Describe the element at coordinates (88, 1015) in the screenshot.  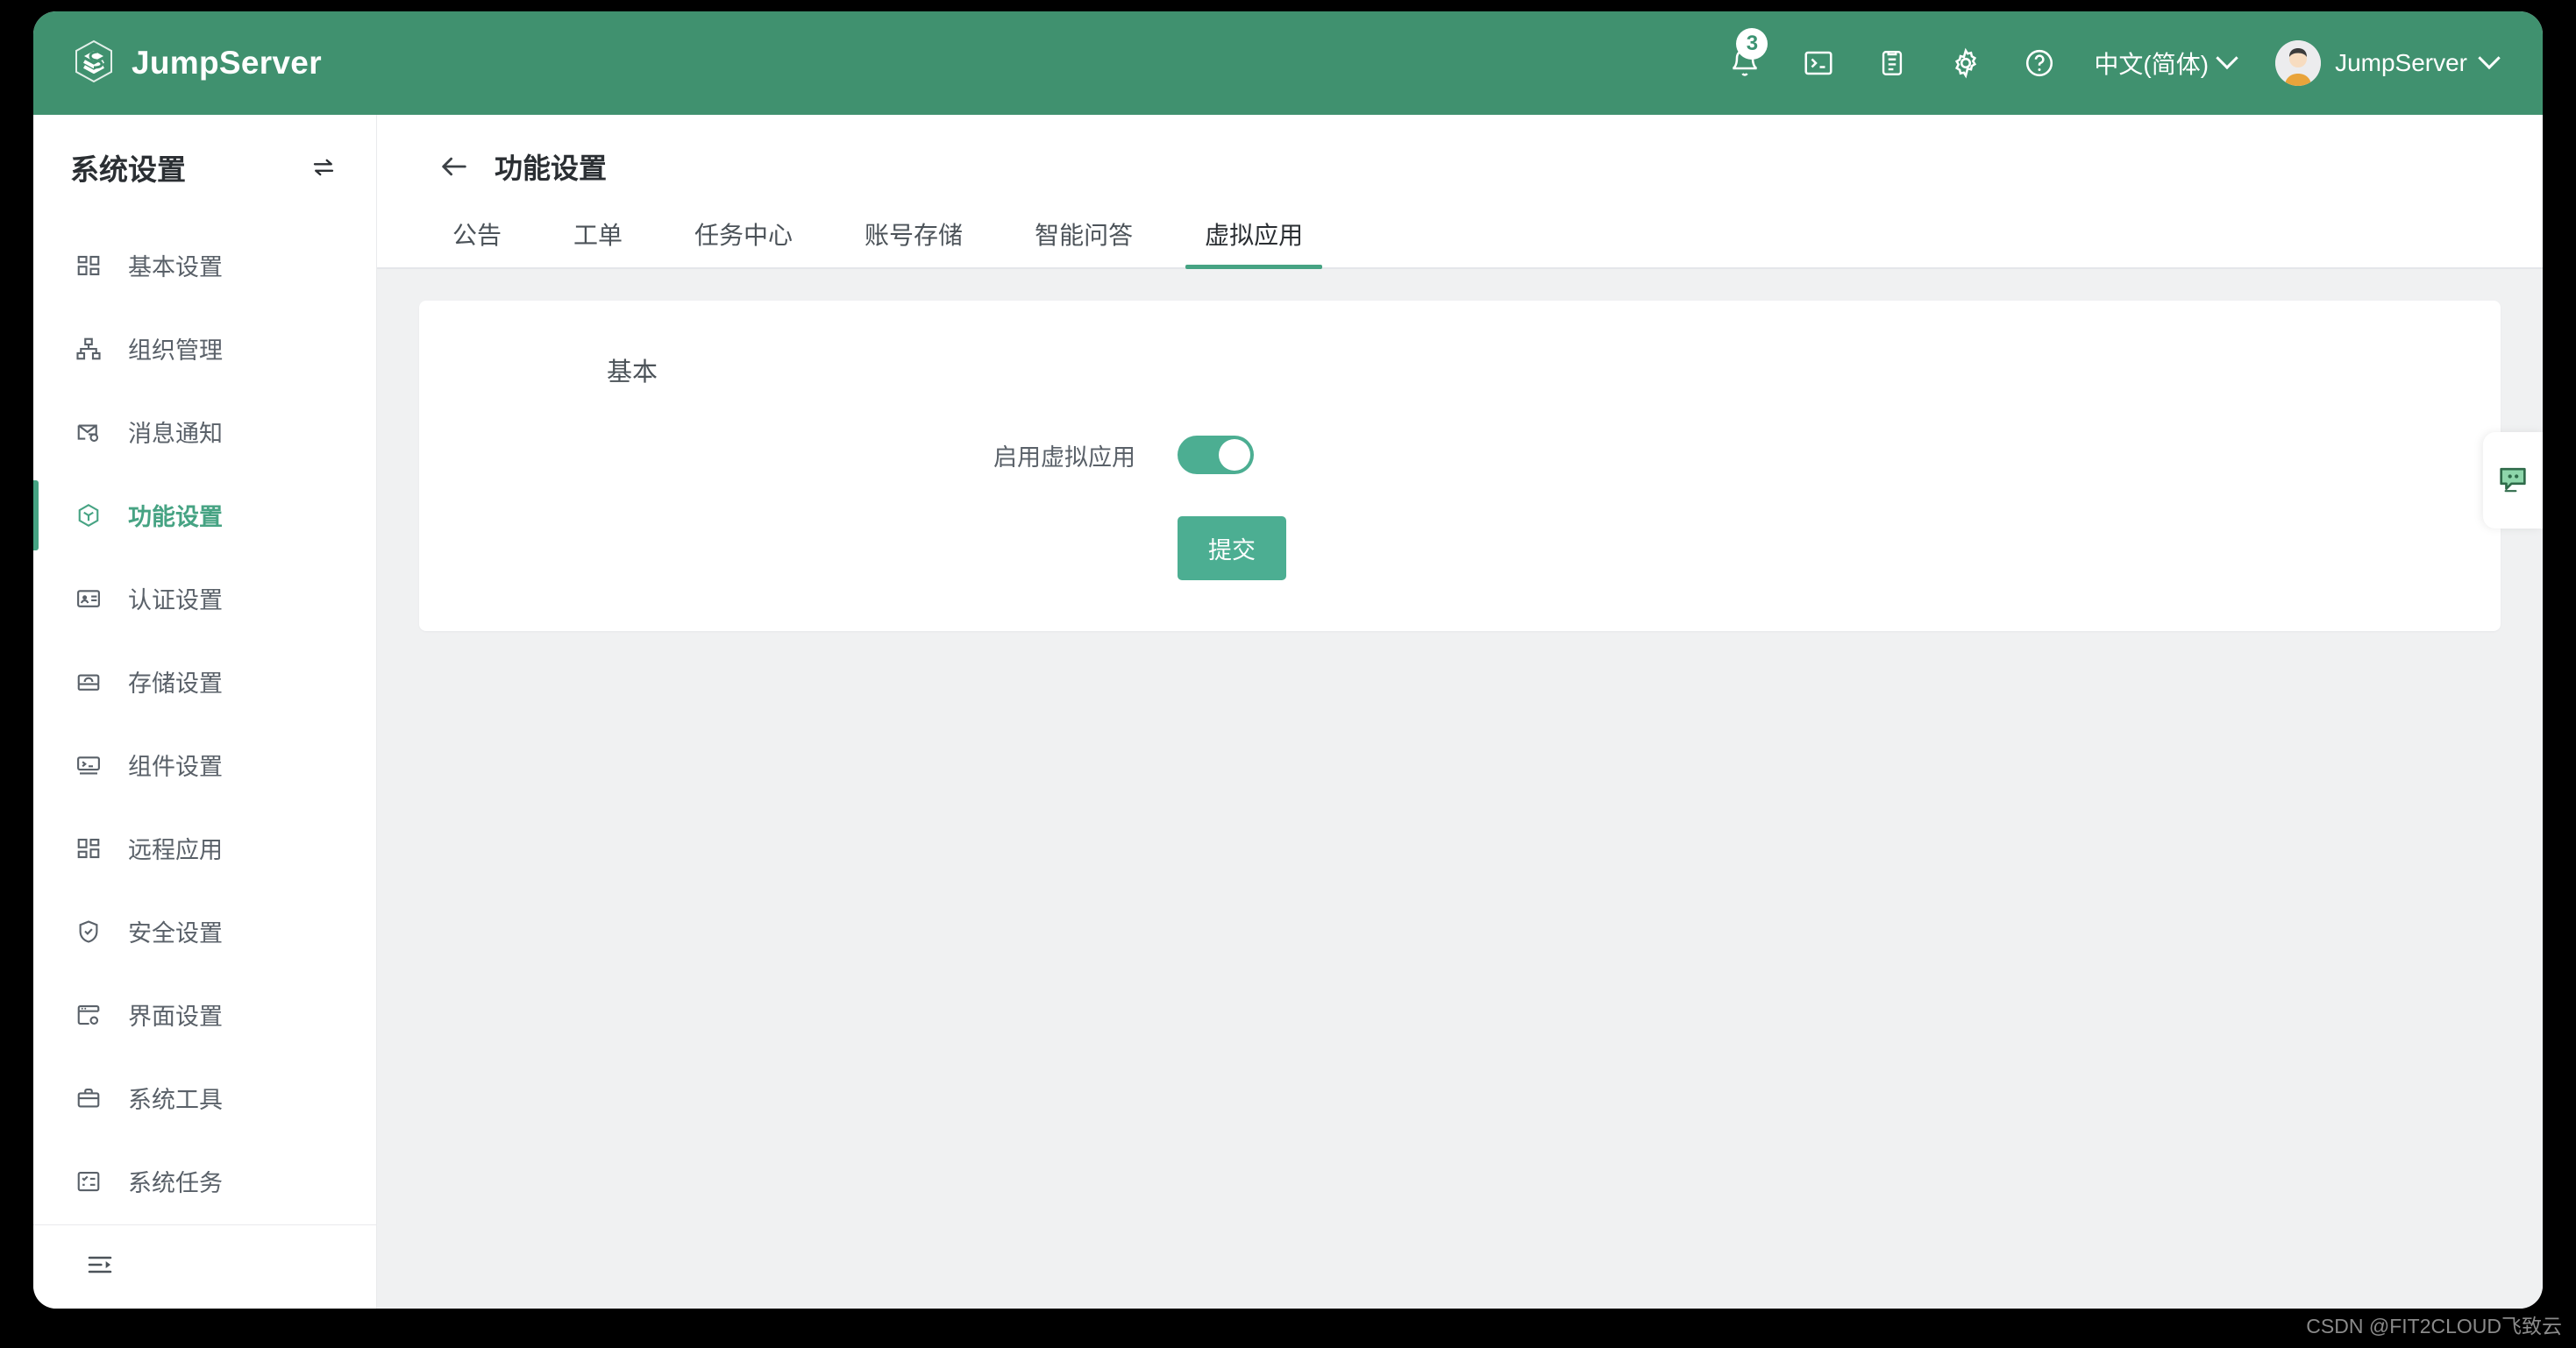
I see `window-gear-icon` at that location.